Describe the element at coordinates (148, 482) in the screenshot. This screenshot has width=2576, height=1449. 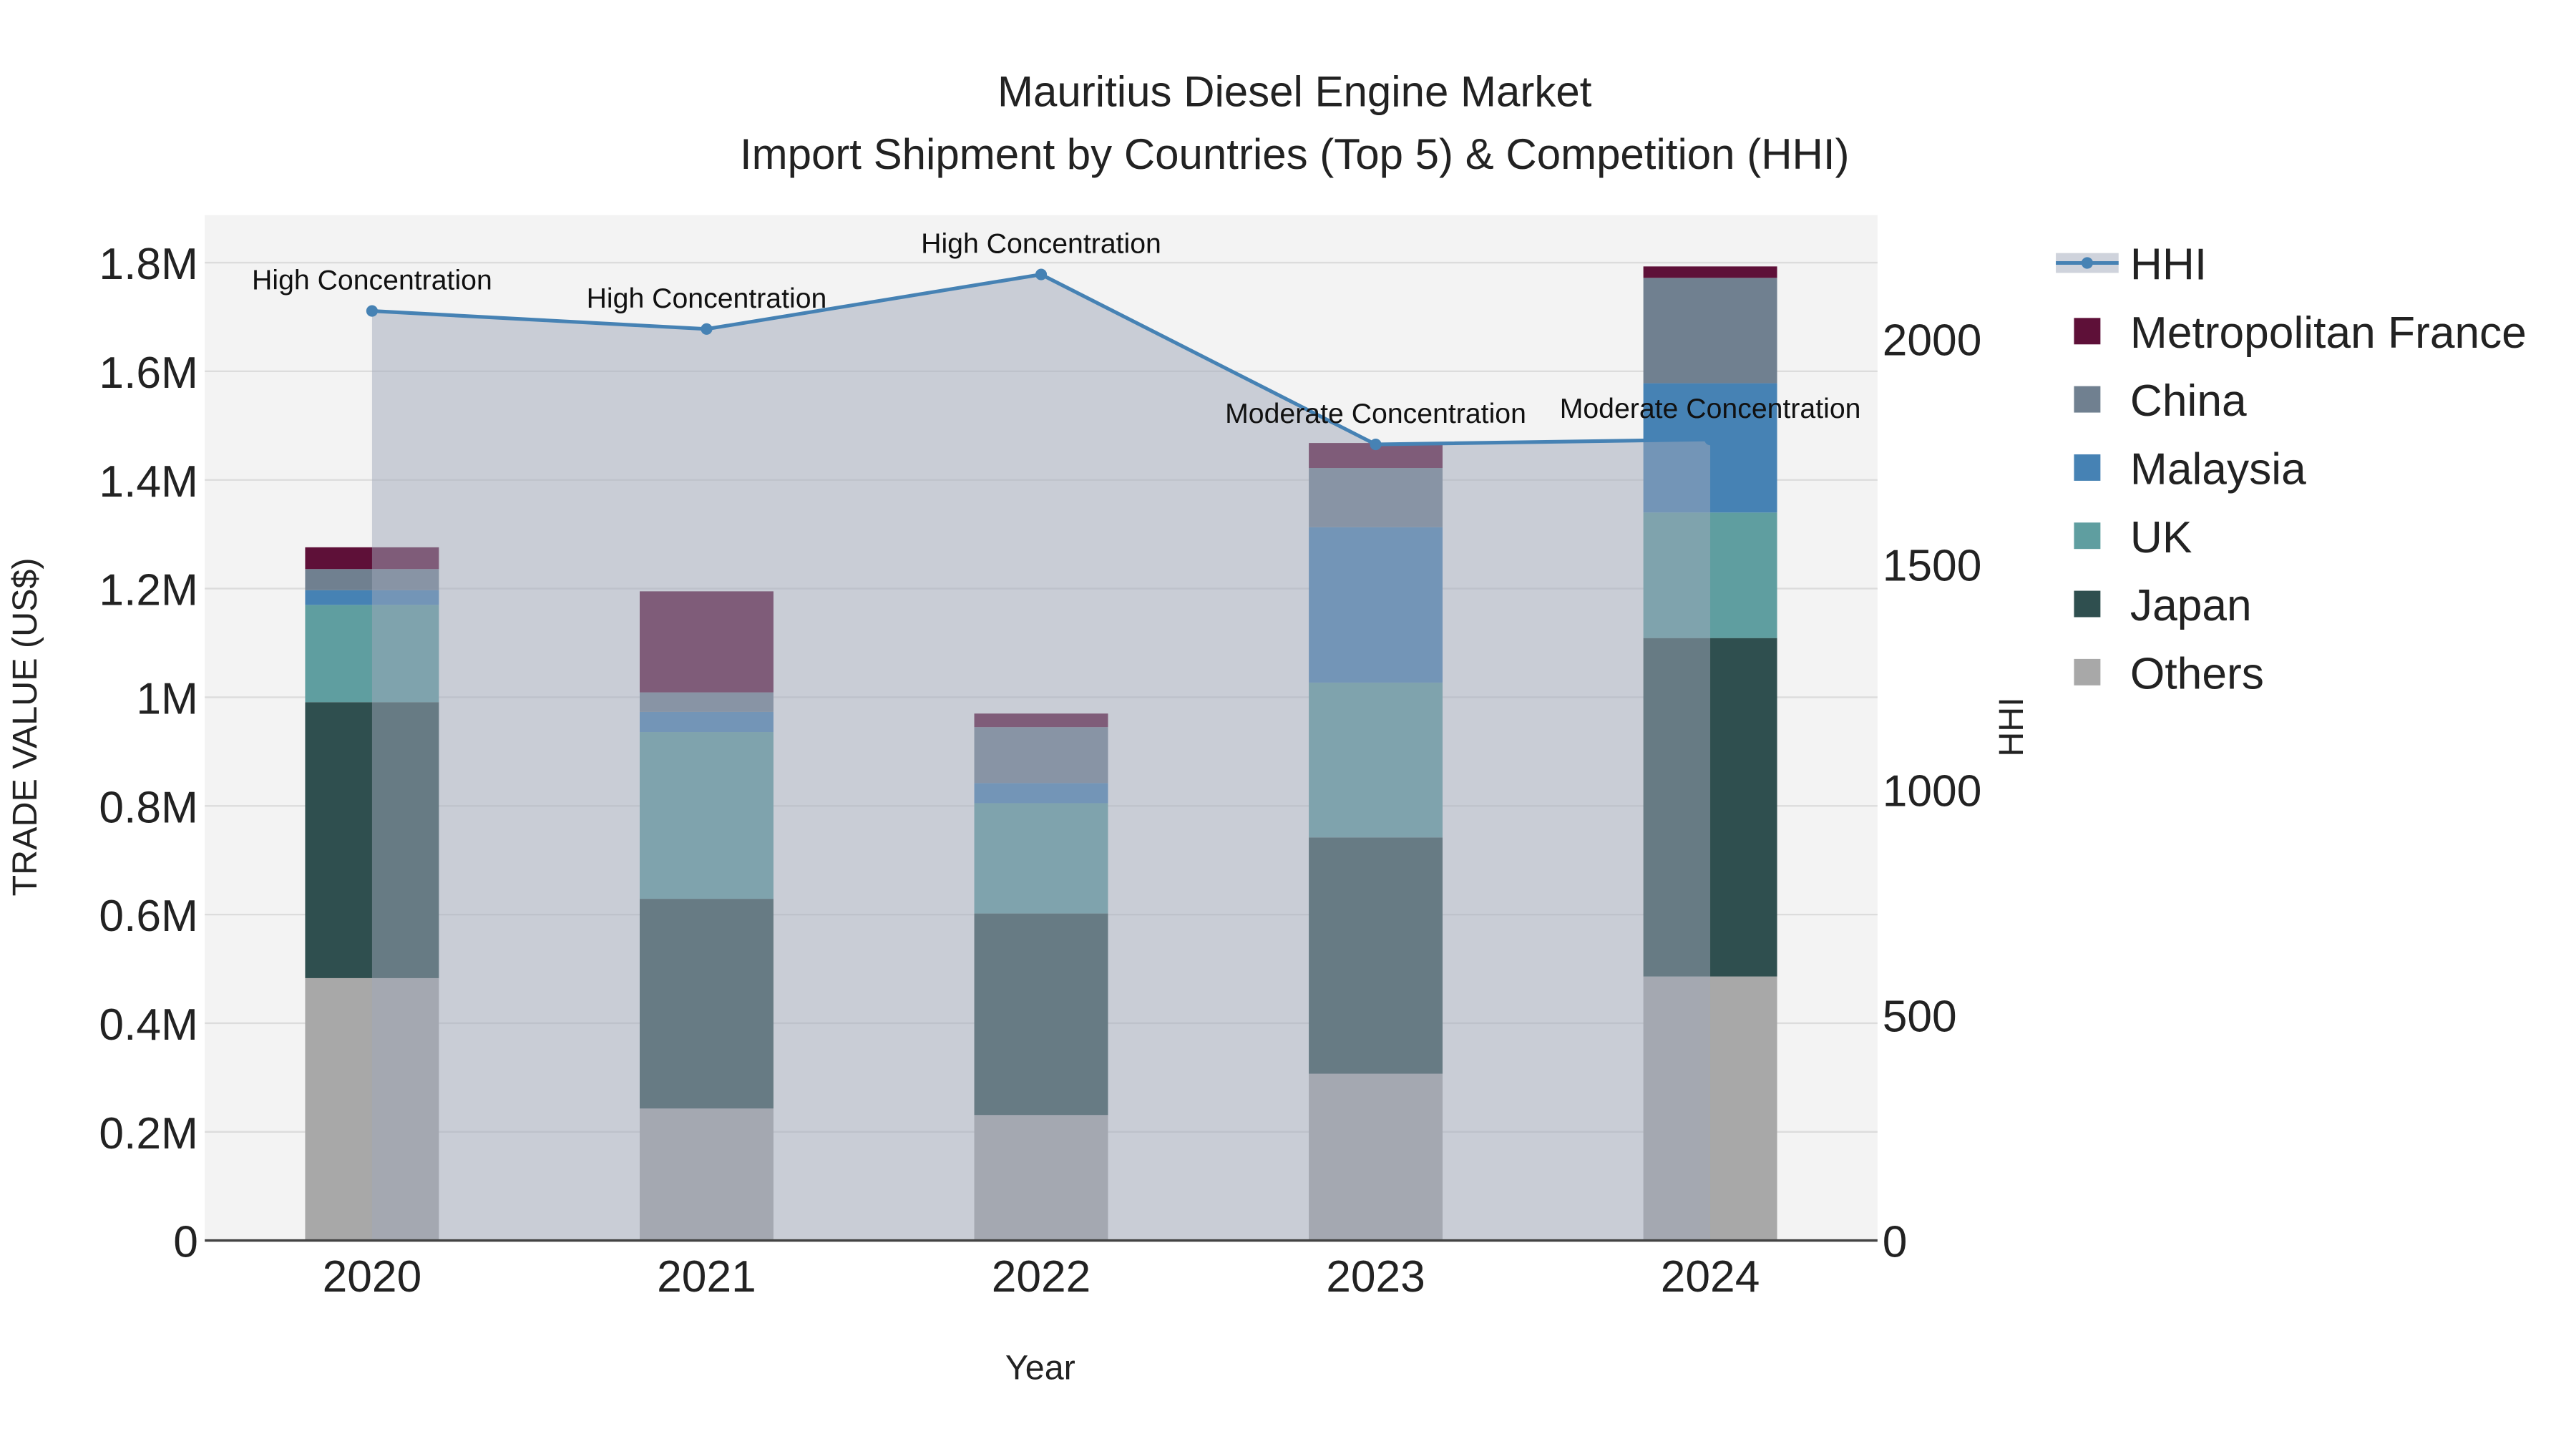
I see `y-tick-label: 1.4M` at that location.